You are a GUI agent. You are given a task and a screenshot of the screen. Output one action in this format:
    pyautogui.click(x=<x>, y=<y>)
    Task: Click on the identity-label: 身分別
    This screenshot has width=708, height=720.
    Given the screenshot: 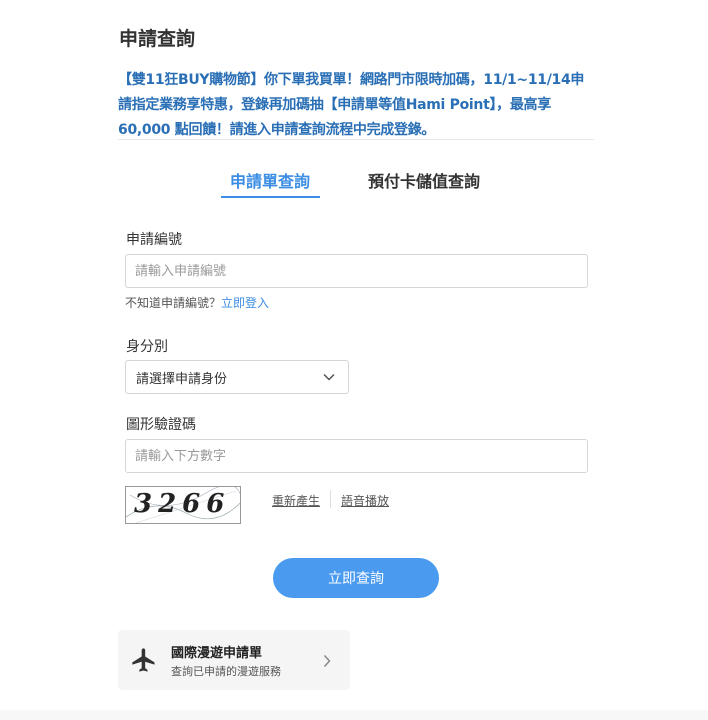 What is the action you would take?
    pyautogui.click(x=147, y=347)
    